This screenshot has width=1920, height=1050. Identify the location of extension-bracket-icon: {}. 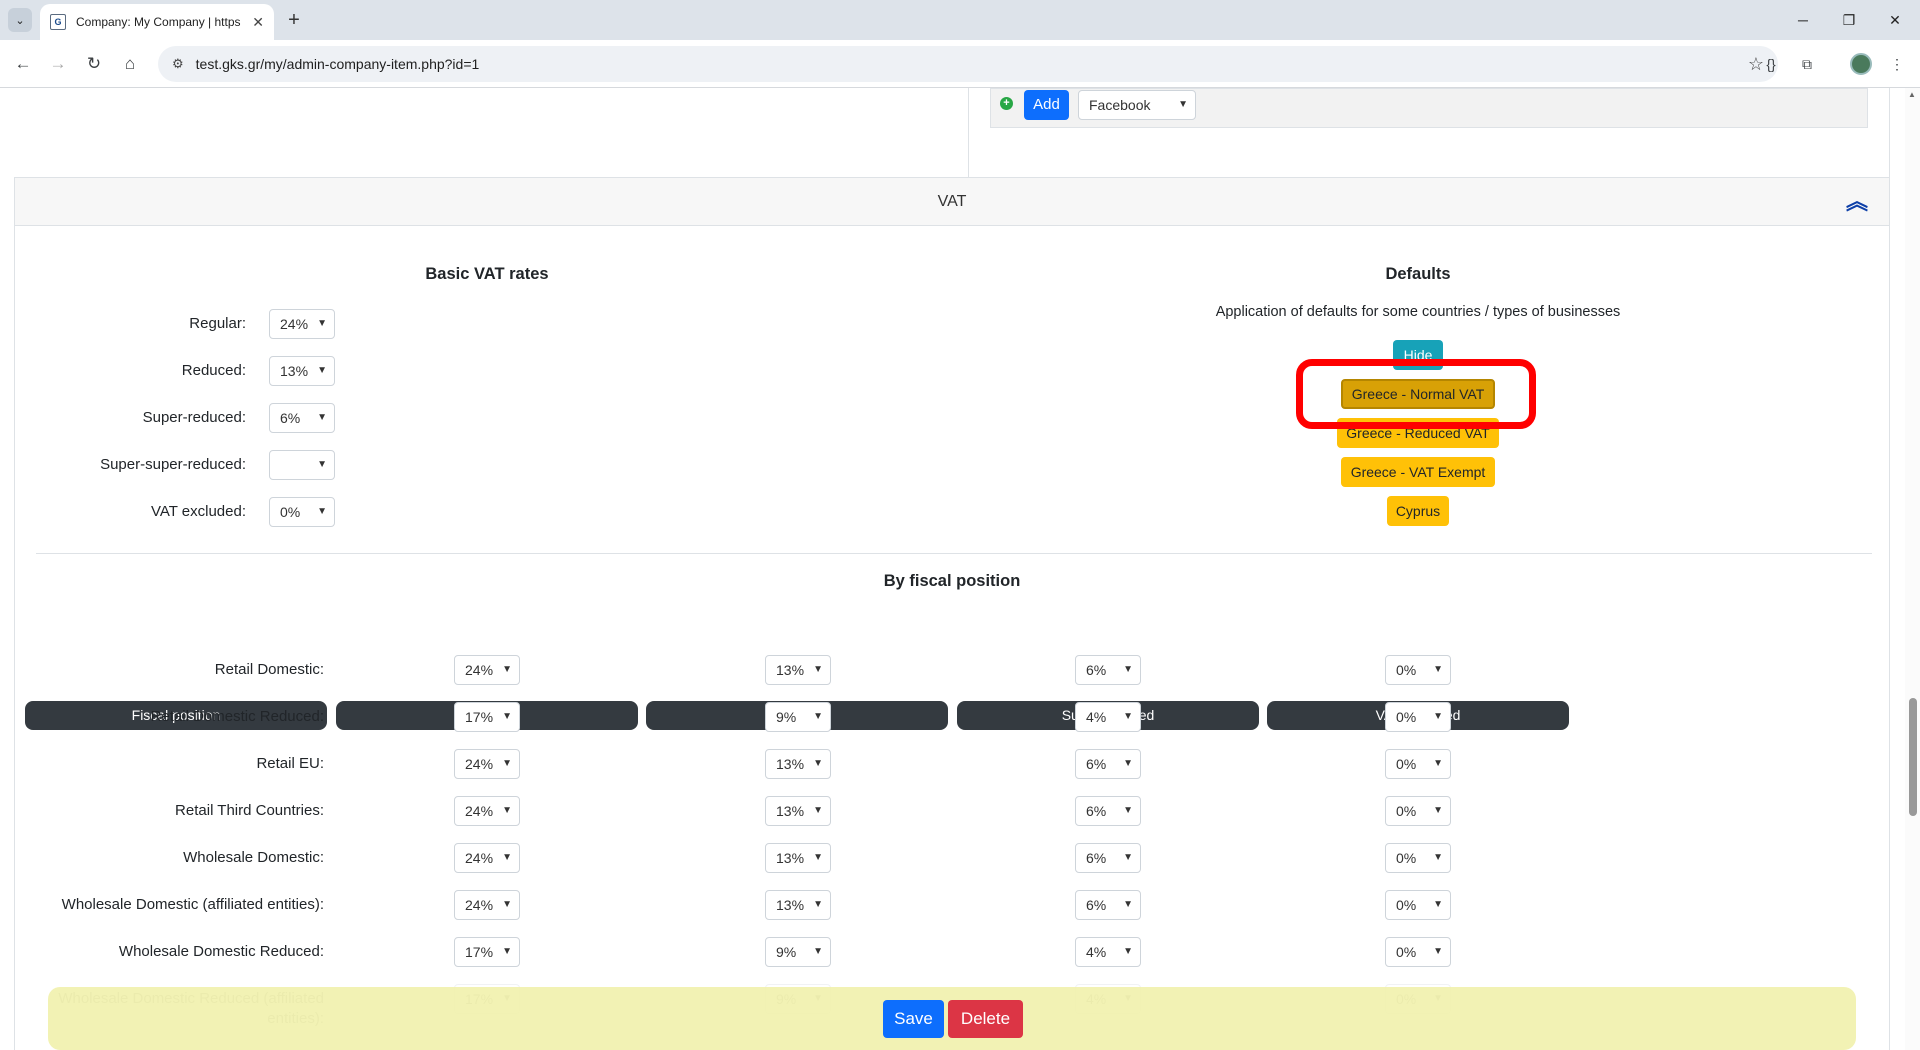
(1771, 64).